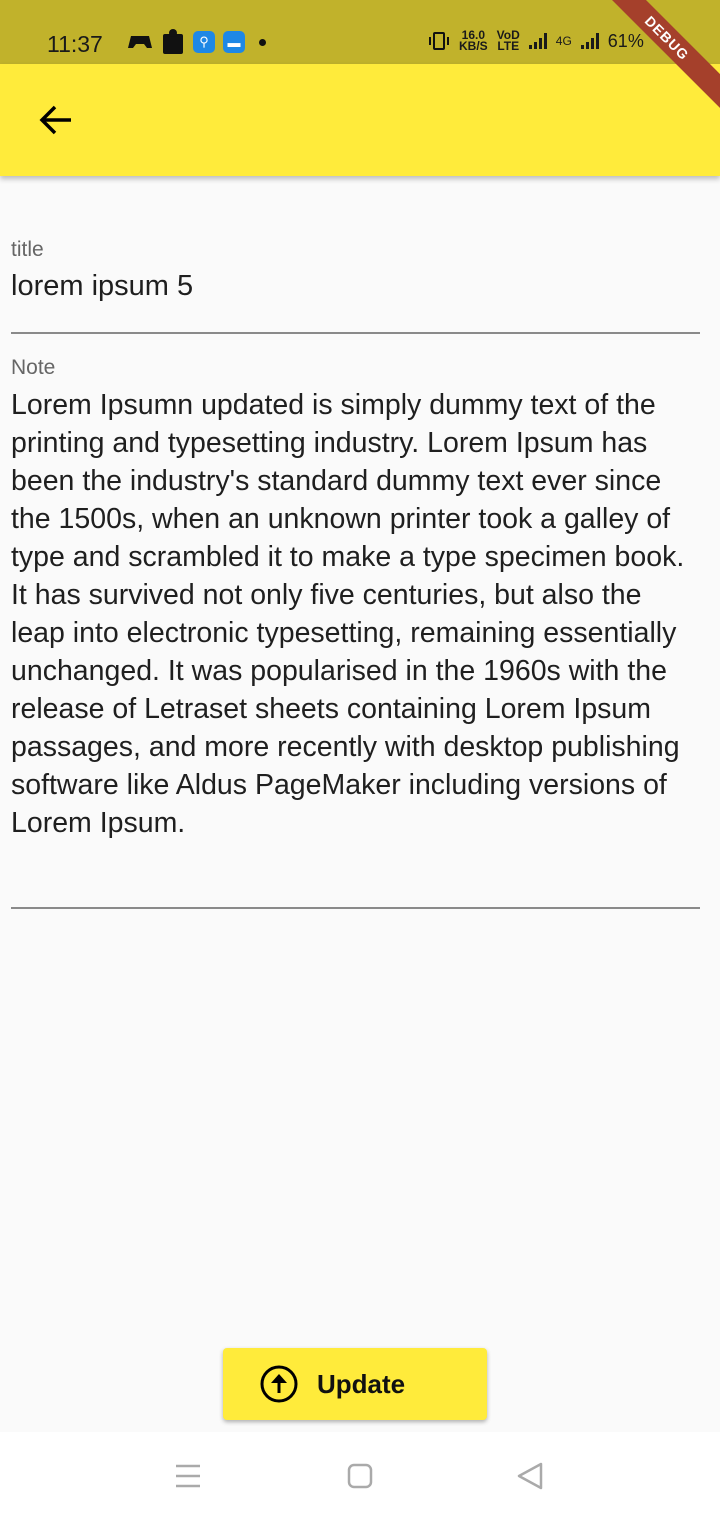 Image resolution: width=720 pixels, height=1520 pixels. Describe the element at coordinates (355, 333) in the screenshot. I see `title-underline` at that location.